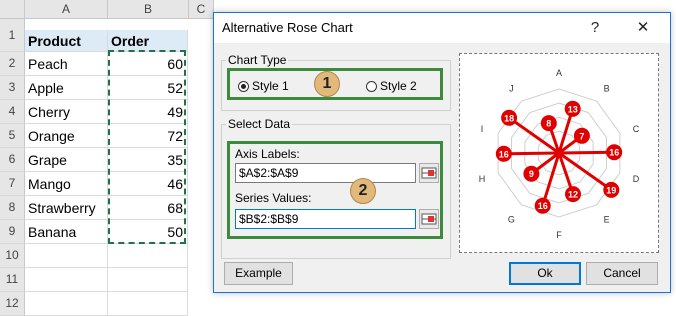 The width and height of the screenshot is (676, 316). What do you see at coordinates (12, 256) in the screenshot?
I see `row-header: 10` at bounding box center [12, 256].